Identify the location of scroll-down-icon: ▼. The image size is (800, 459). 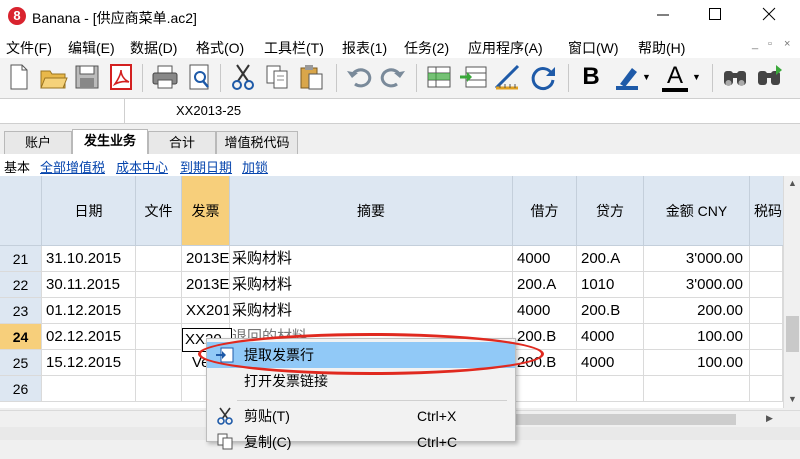
(792, 399).